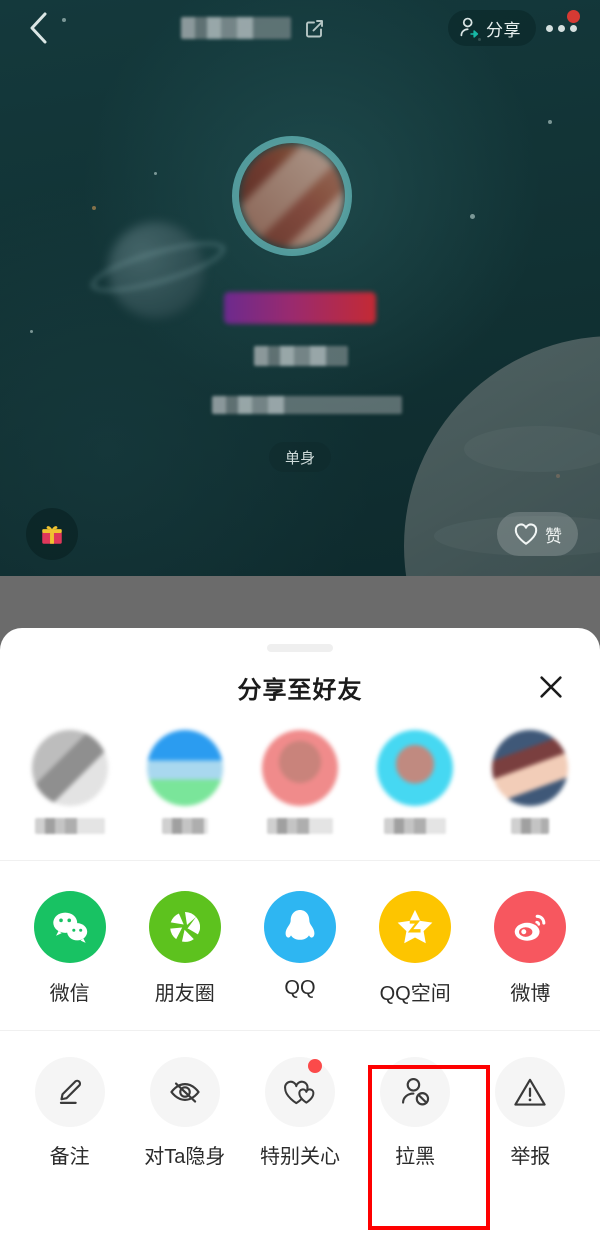 The height and width of the screenshot is (1242, 600). I want to click on avatar, so click(292, 196).